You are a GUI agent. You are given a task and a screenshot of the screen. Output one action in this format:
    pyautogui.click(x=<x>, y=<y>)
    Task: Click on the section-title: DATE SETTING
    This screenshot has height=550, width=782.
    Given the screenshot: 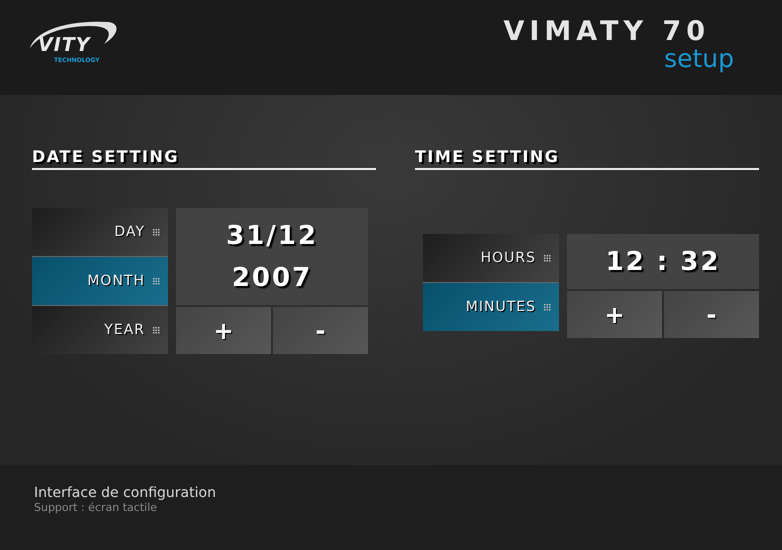 What is the action you would take?
    pyautogui.click(x=204, y=158)
    